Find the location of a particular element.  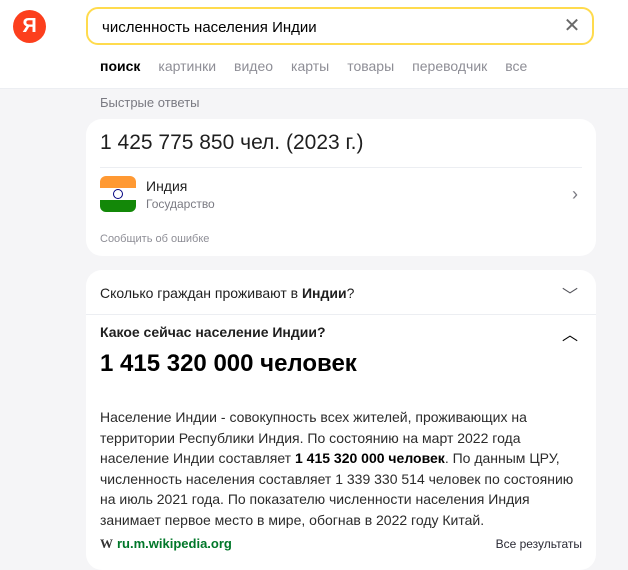

faq-question-2-text: Какое сейчас население Индии? is located at coordinates (213, 332).